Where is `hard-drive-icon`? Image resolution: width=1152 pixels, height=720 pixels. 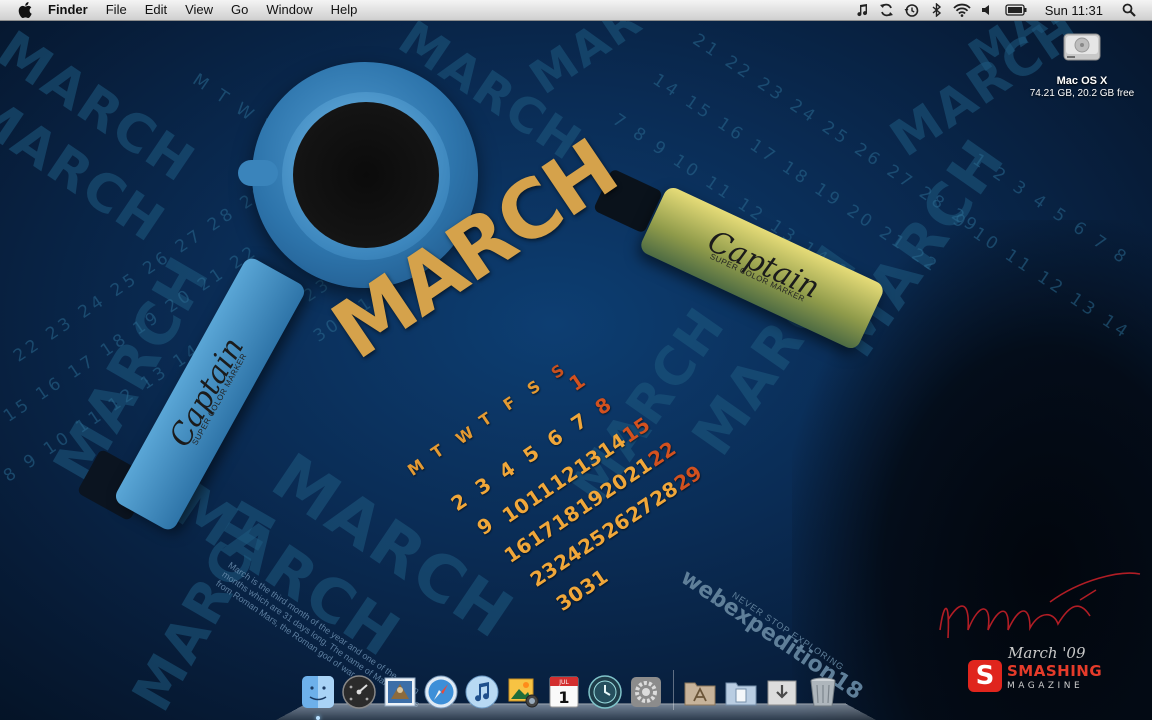
hard-drive-icon is located at coordinates (1082, 47).